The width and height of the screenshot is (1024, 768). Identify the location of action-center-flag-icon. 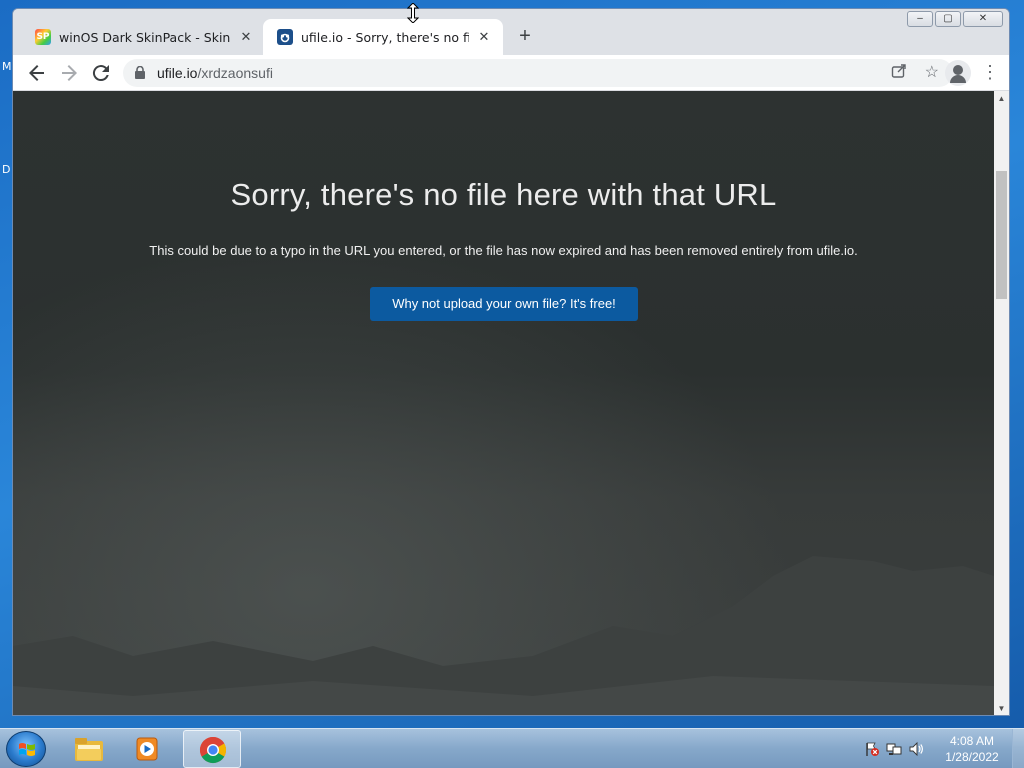
(872, 749).